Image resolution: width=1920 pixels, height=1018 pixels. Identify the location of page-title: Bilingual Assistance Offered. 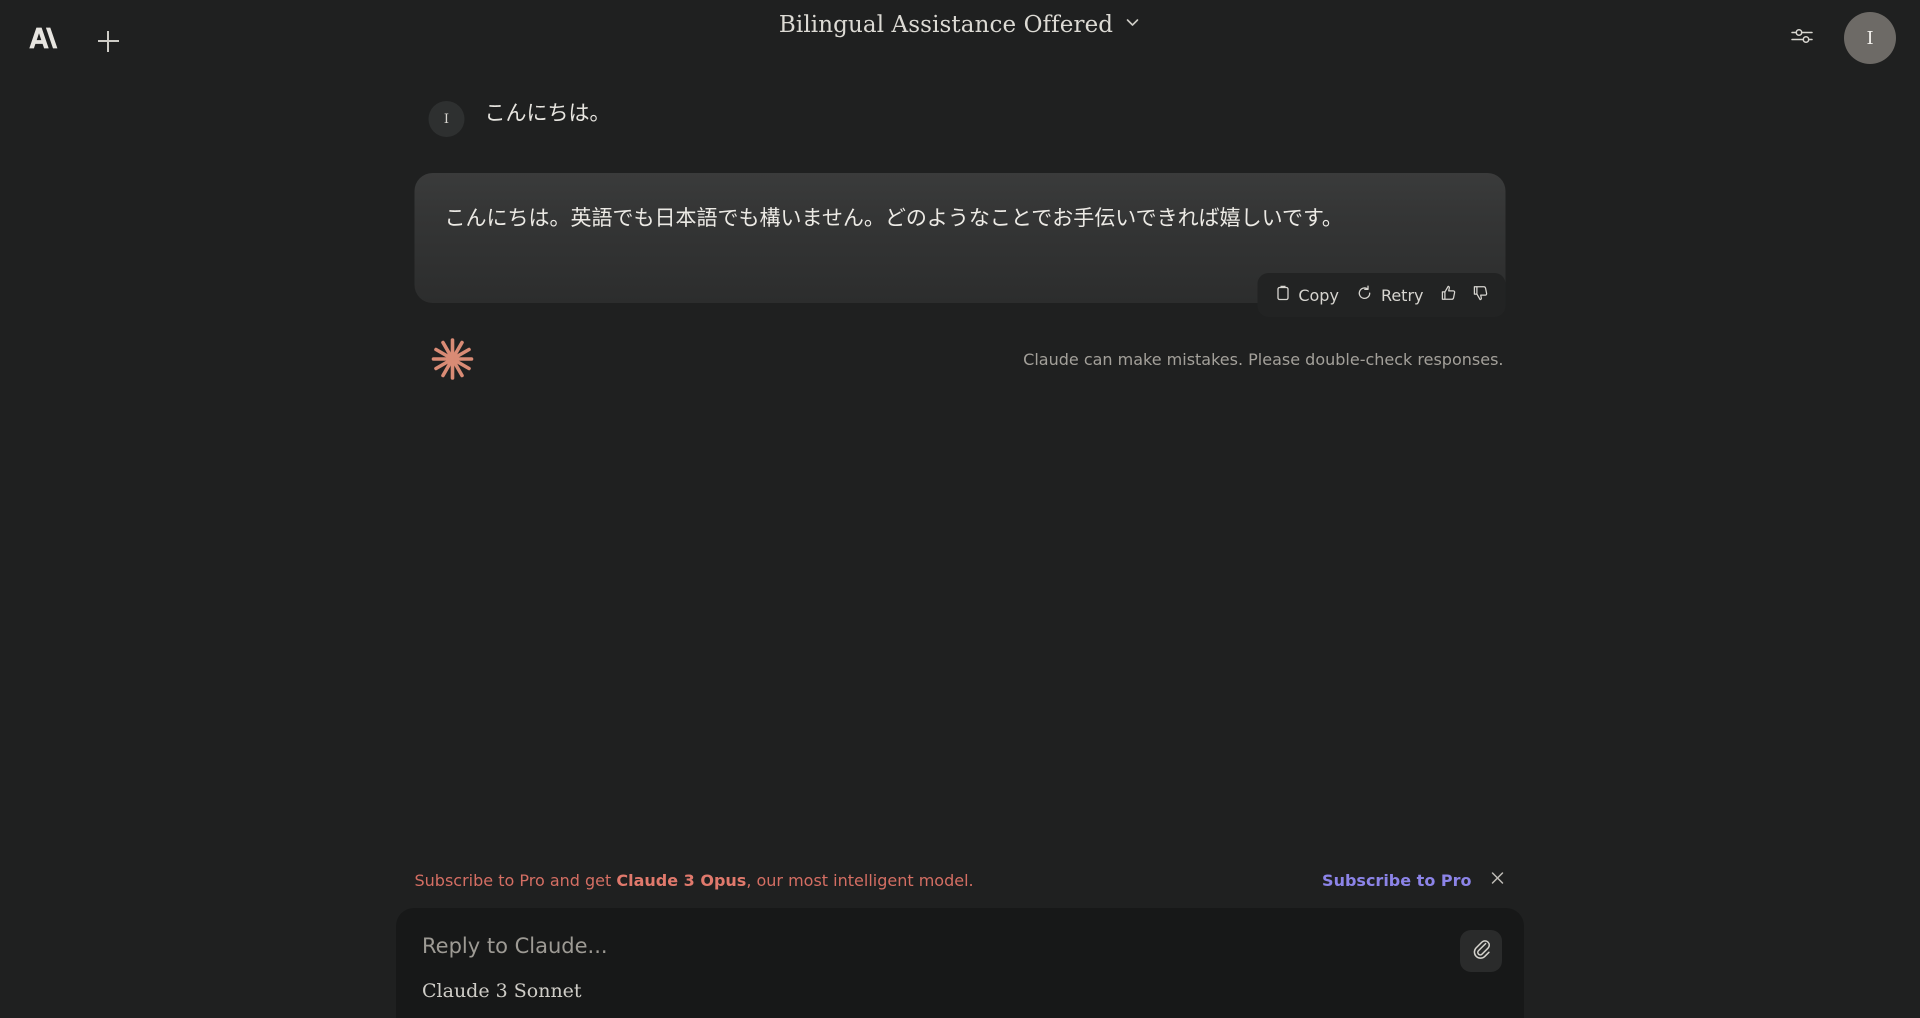
(946, 25).